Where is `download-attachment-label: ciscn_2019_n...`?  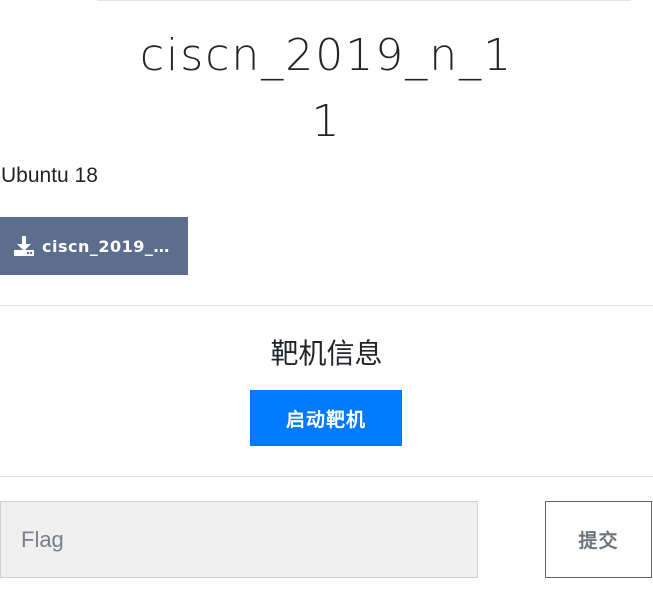
download-attachment-label: ciscn_2019_n... is located at coordinates (111, 246).